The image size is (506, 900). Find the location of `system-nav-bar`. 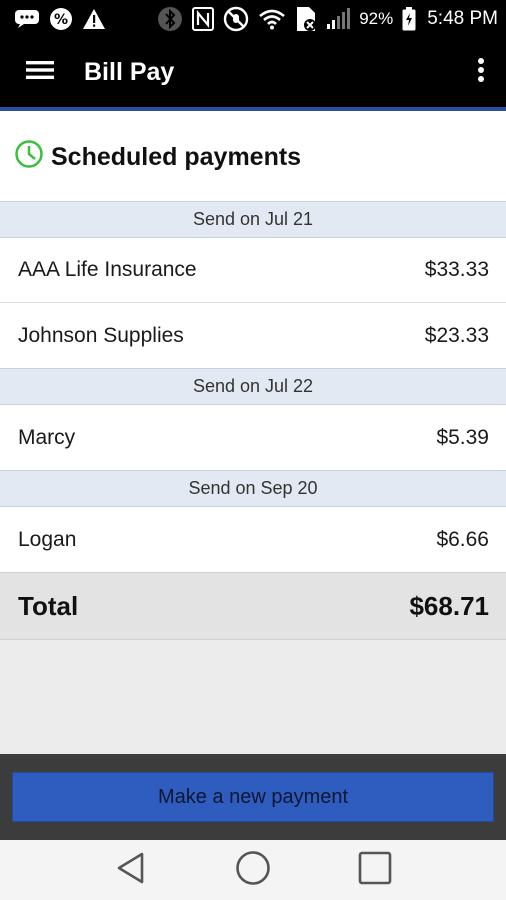

system-nav-bar is located at coordinates (253, 870).